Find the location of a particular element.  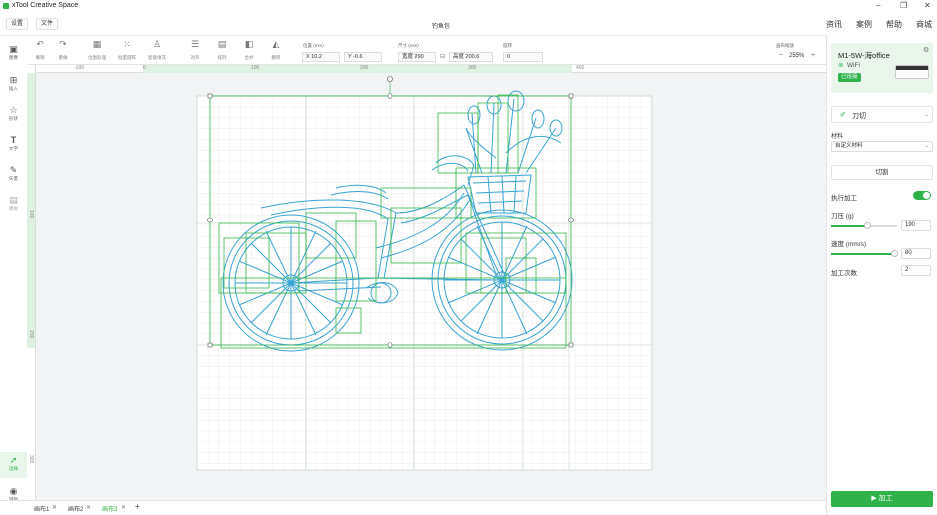

minimize-icon: – is located at coordinates (878, 5).